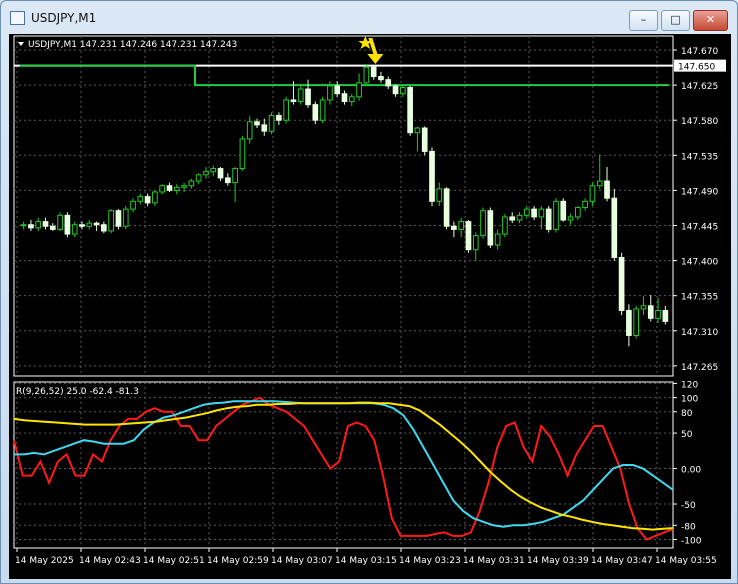  I want to click on time-tick-label: 14 May 03:23, so click(430, 561).